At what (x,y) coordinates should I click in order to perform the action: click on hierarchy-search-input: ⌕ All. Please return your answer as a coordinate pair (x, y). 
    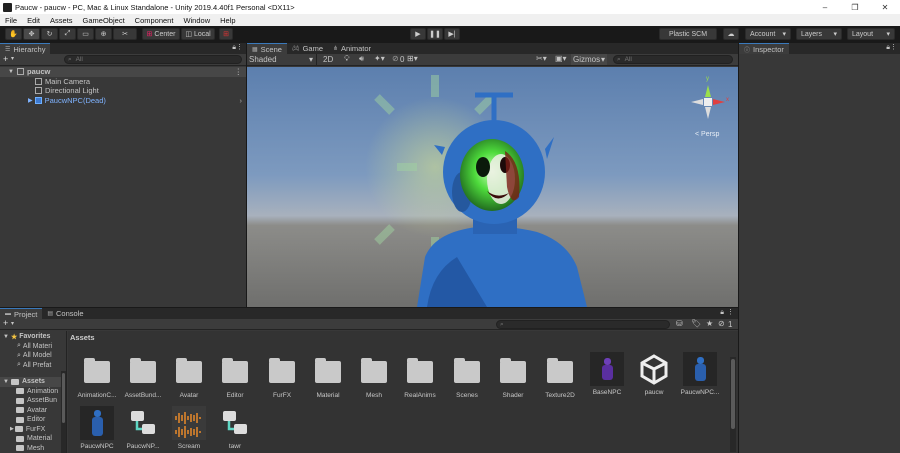
    Looking at the image, I should click on (153, 59).